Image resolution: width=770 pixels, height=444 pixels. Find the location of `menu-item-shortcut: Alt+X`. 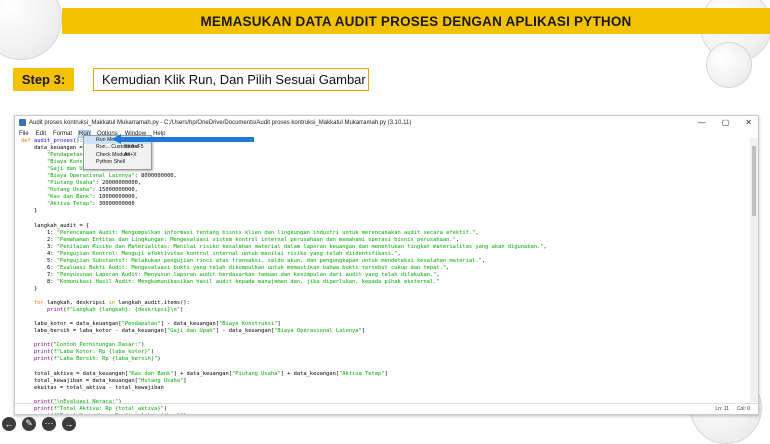

menu-item-shortcut: Alt+X is located at coordinates (130, 154).